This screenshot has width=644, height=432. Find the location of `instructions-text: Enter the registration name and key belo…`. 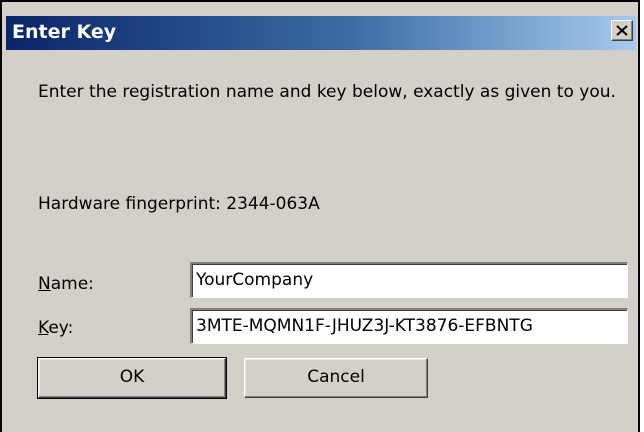

instructions-text: Enter the registration name and key belo… is located at coordinates (327, 92).